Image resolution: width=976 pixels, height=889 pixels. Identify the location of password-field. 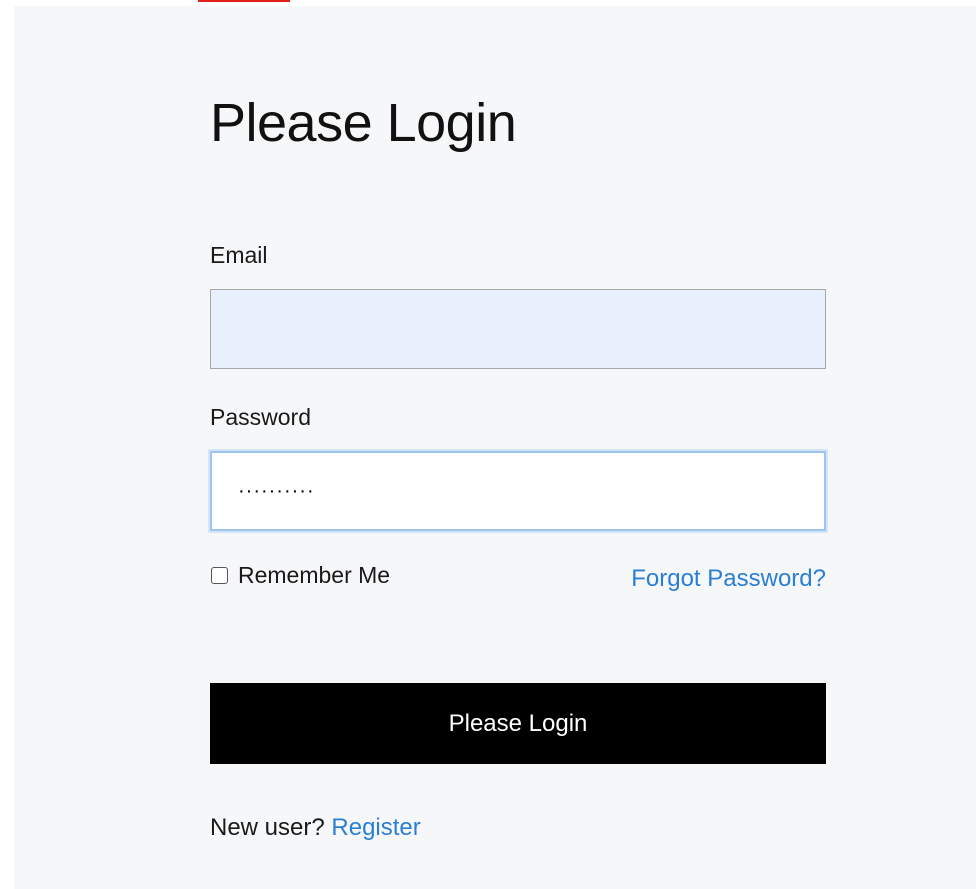
(518, 491).